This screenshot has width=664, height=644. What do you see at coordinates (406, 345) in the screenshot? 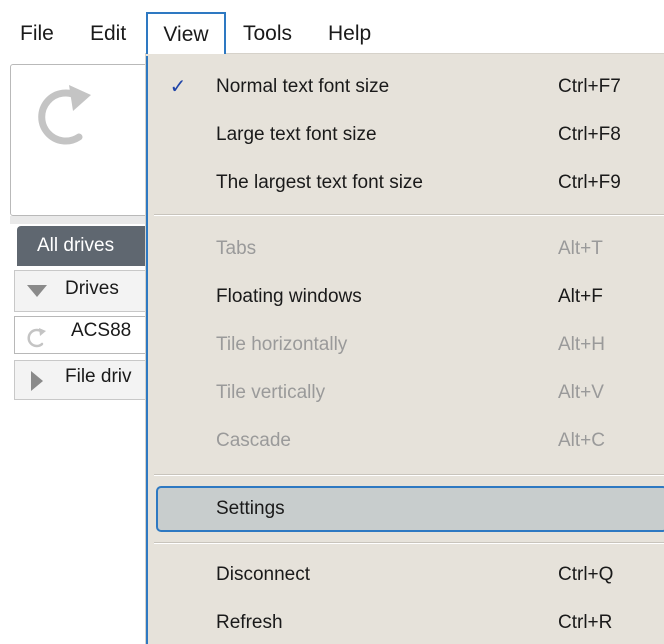
I see `menu-item-tile-horizontally: Tile horizontally Alt+H` at bounding box center [406, 345].